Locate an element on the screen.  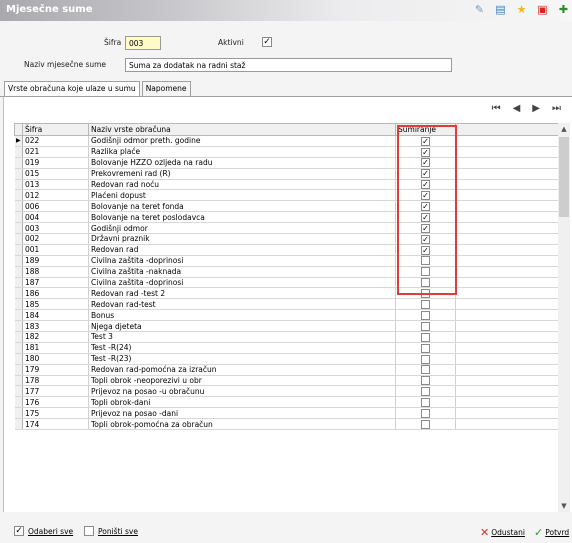
table-row: 174 Topli obrok-pomoćna za obračun is located at coordinates (287, 424).